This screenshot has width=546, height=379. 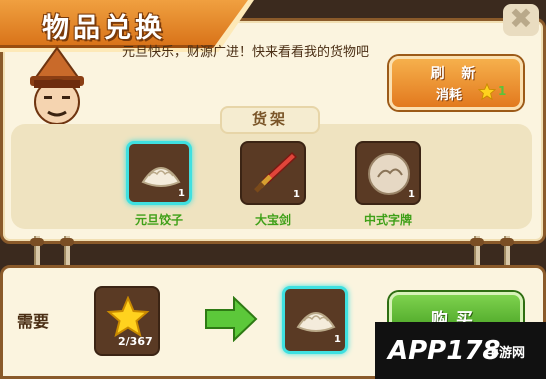 I want to click on close-button: ✖, so click(x=521, y=20).